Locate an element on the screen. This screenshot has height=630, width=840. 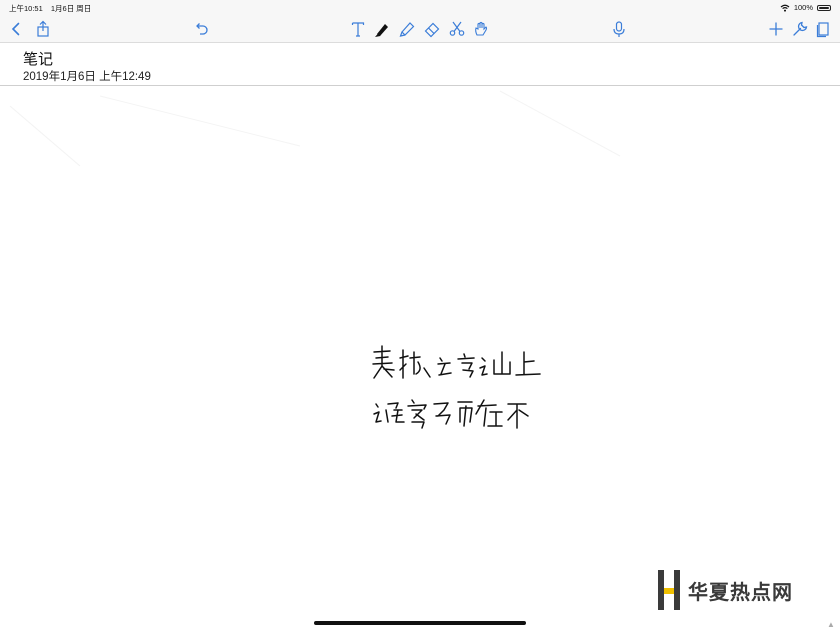
undo-button is located at coordinates (201, 29).